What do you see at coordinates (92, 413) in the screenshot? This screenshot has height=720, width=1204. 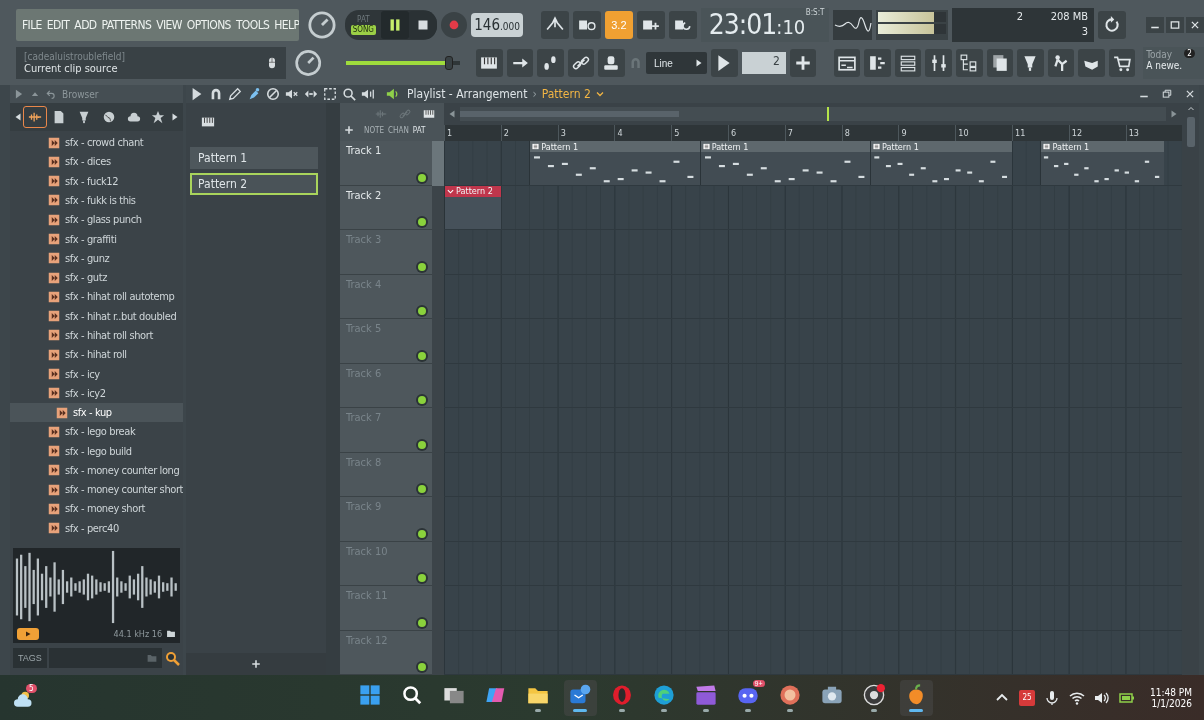 I see `file-name: sfx - kup` at bounding box center [92, 413].